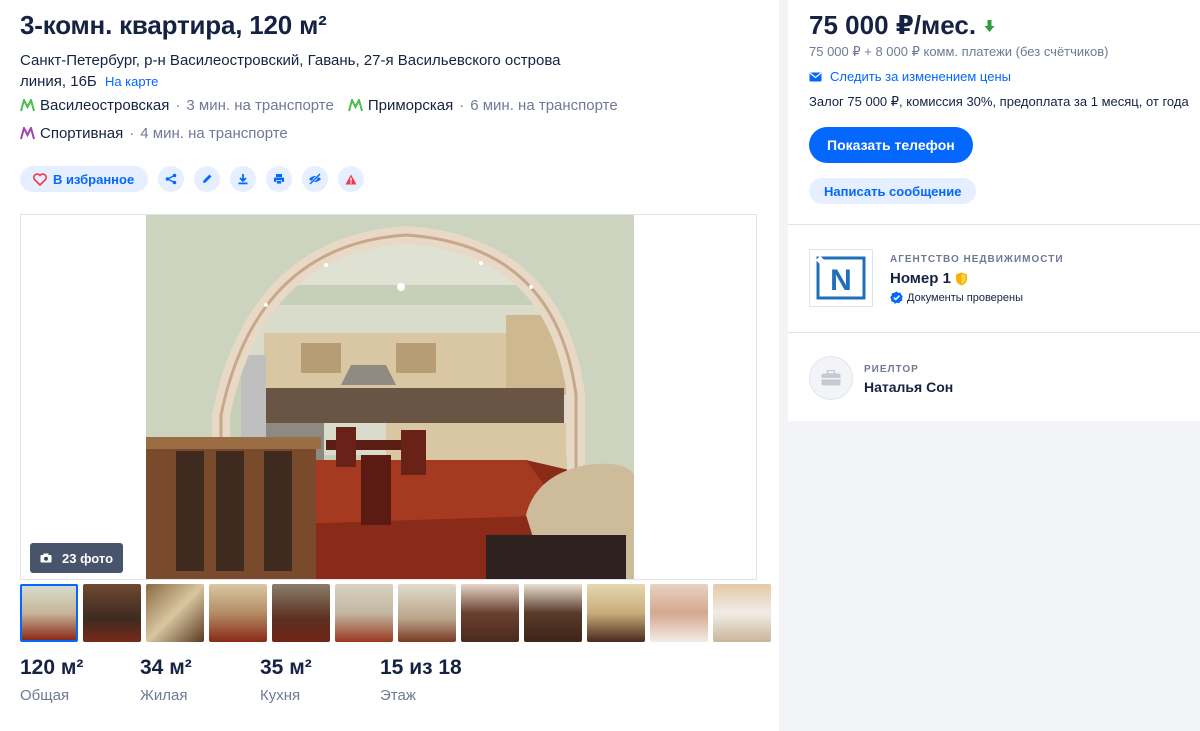  What do you see at coordinates (46, 558) in the screenshot?
I see `camera-icon` at bounding box center [46, 558].